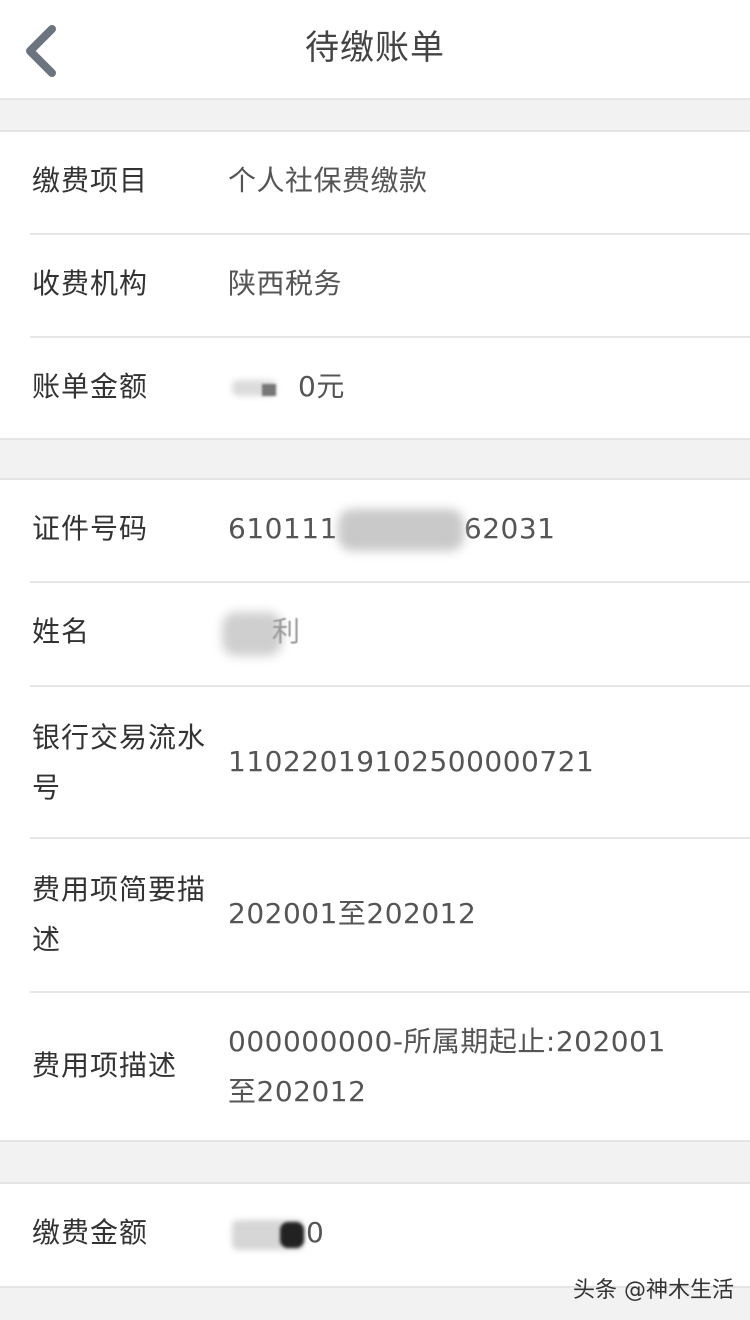  I want to click on description-label: 费用项描述, so click(105, 1065).